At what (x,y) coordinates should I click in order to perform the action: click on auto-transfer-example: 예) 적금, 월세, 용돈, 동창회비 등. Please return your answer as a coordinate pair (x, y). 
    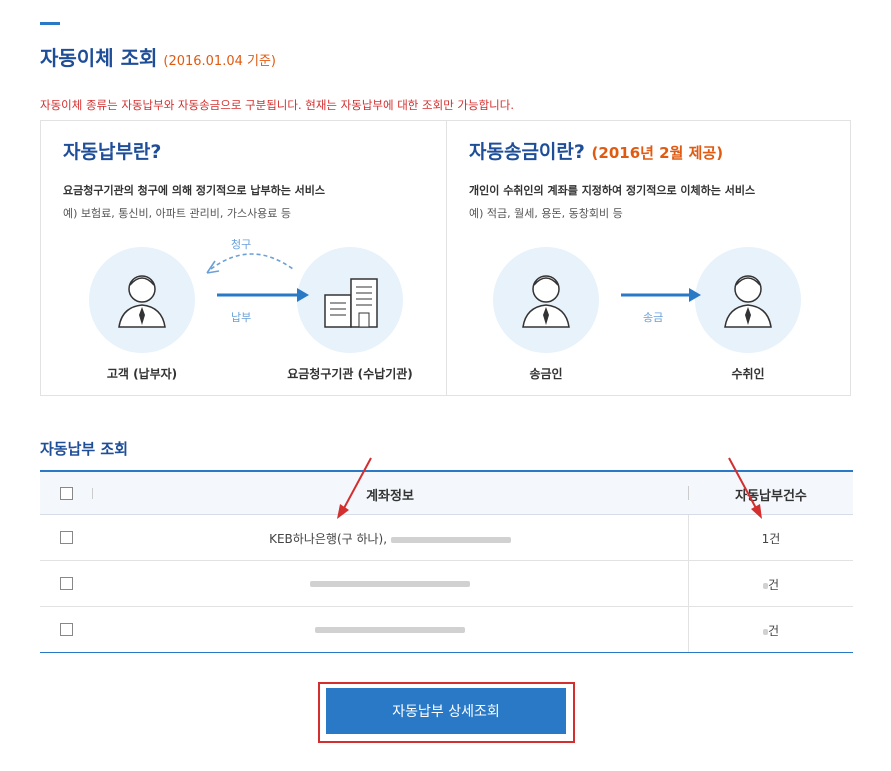
    Looking at the image, I should click on (546, 213).